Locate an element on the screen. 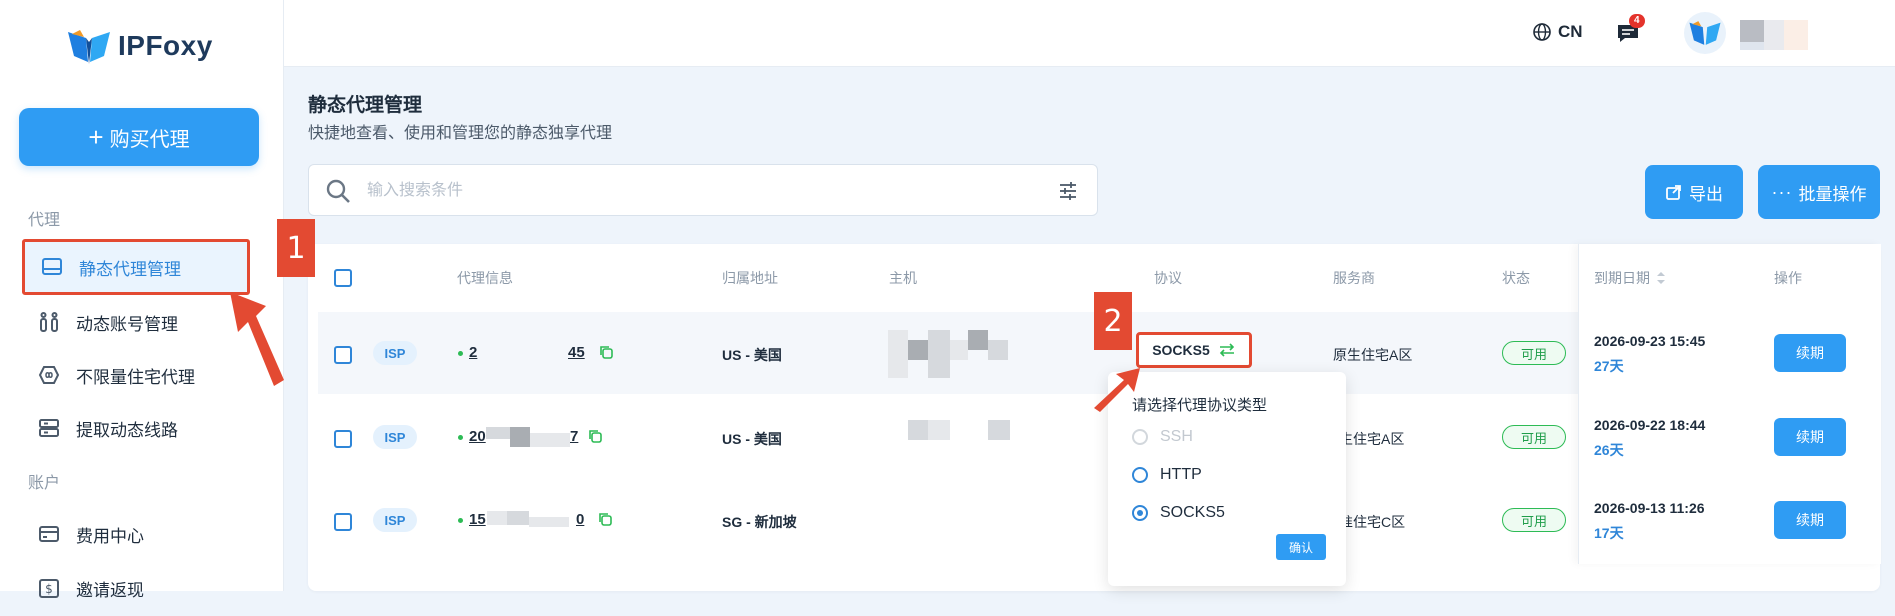  server-icon is located at coordinates (49, 428).